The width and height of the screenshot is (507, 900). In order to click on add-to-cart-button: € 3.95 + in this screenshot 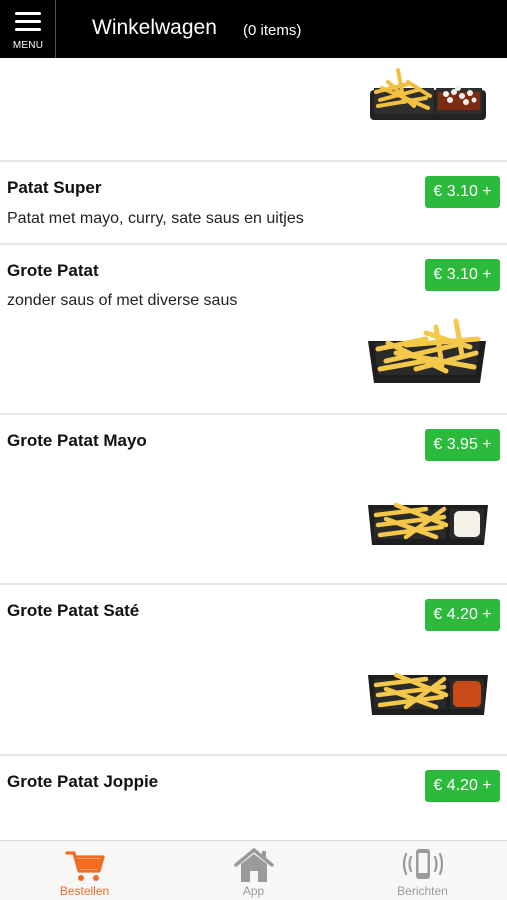, I will do `click(462, 445)`.